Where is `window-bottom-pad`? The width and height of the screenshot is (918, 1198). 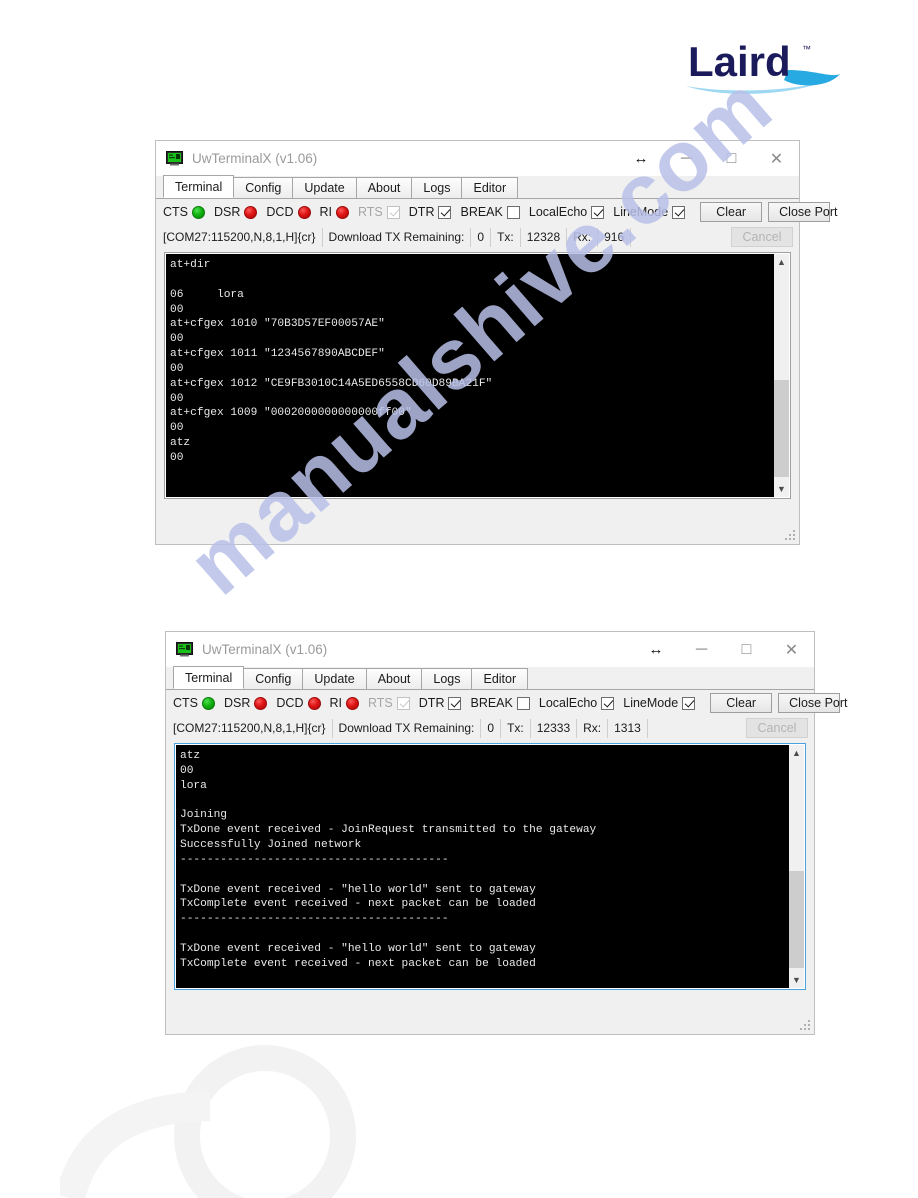 window-bottom-pad is located at coordinates (490, 1007).